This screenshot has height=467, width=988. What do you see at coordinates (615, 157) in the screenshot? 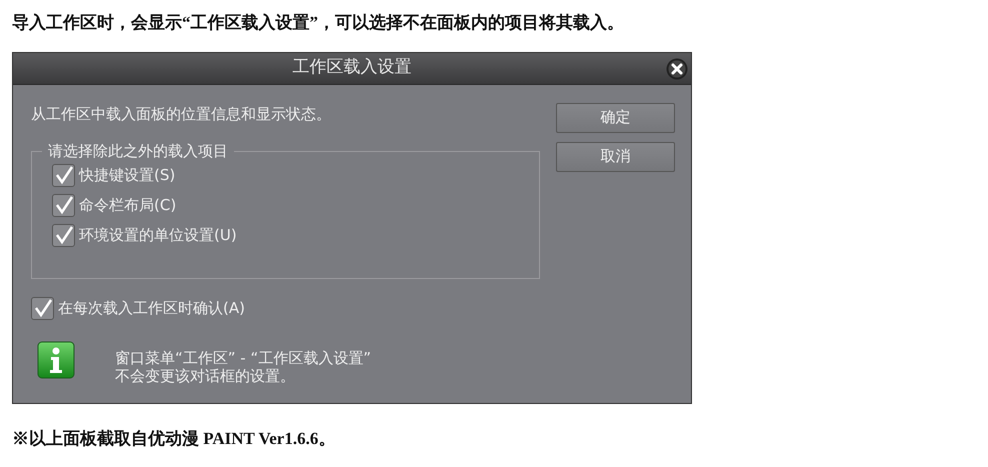
I see `dialog-button: 取消` at bounding box center [615, 157].